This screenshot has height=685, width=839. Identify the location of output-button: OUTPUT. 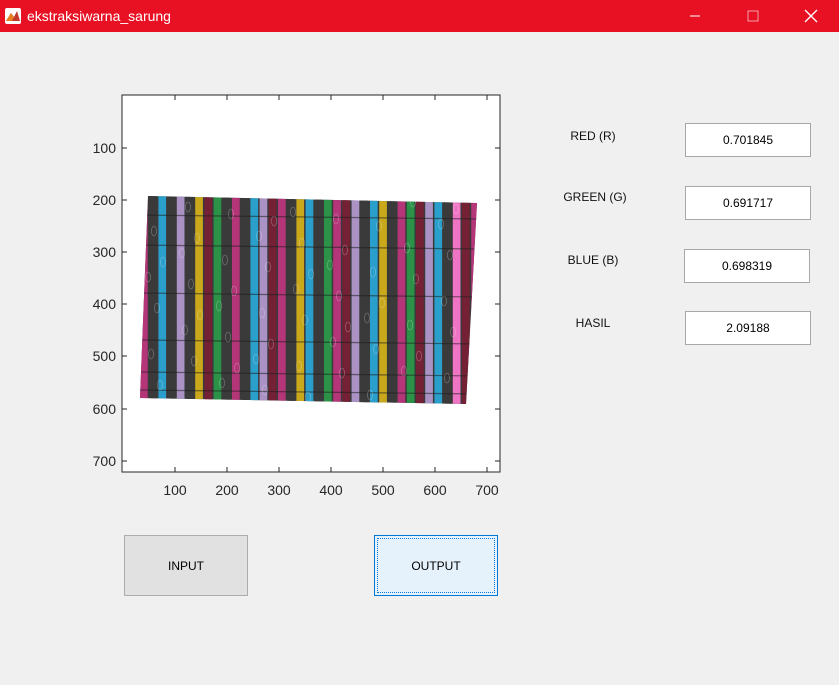
(436, 565).